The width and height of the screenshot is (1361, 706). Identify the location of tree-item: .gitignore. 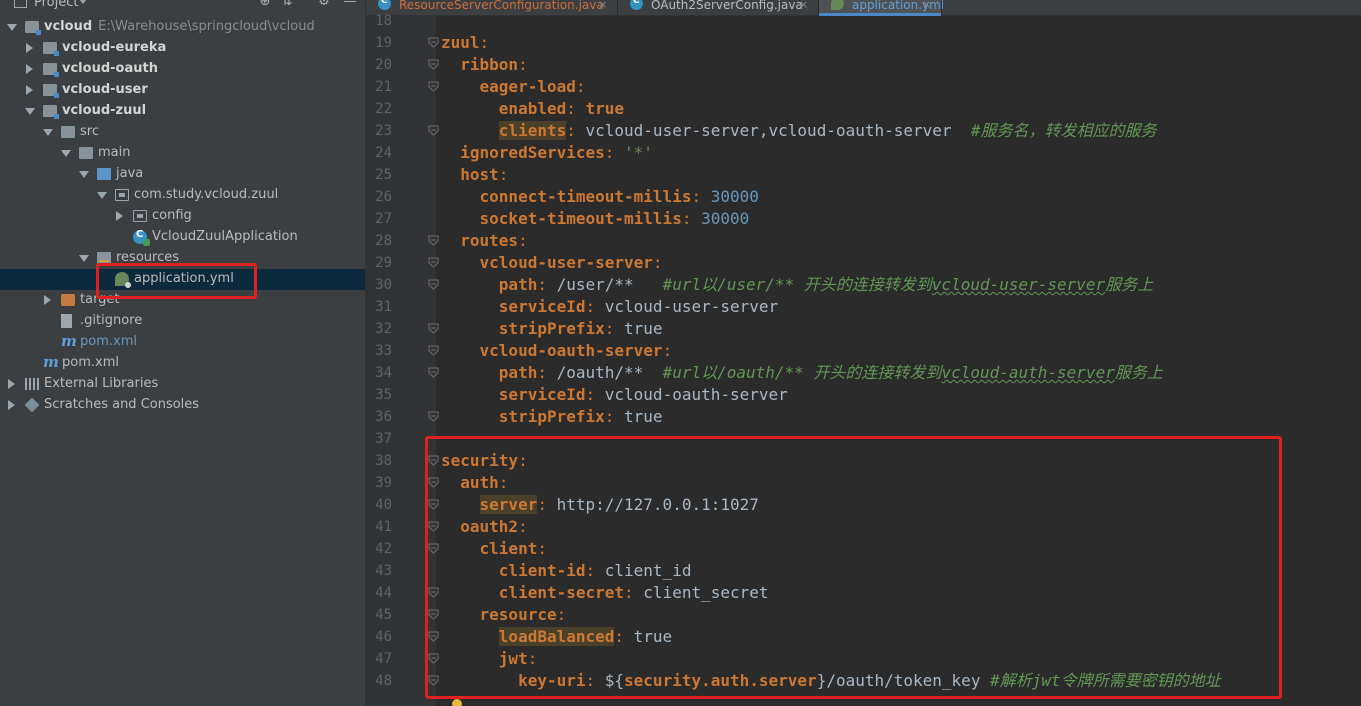
(182, 321).